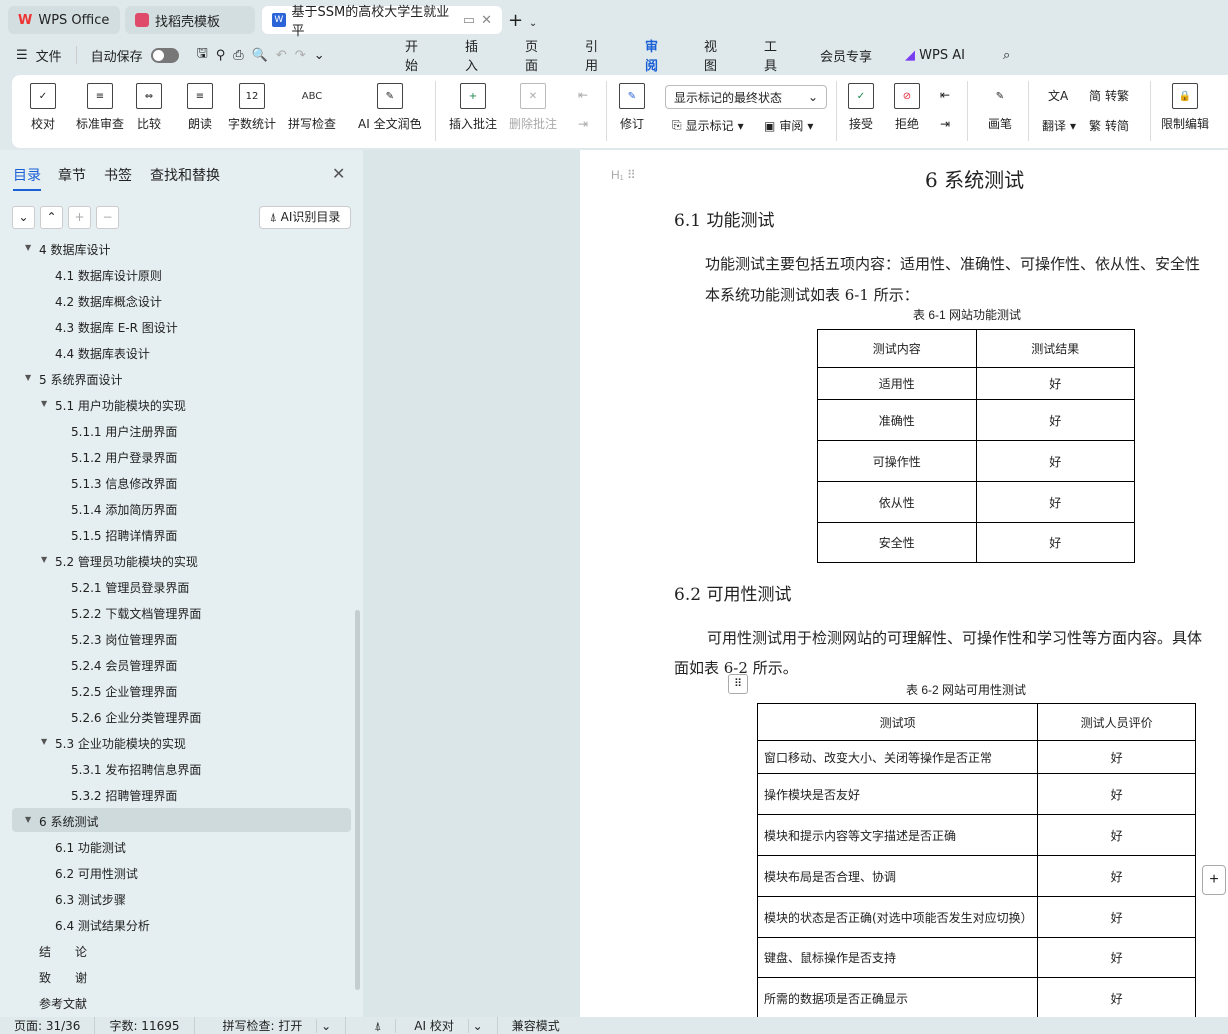 The height and width of the screenshot is (1034, 1228). Describe the element at coordinates (945, 124) in the screenshot. I see `next-change-icon: ⇥` at that location.